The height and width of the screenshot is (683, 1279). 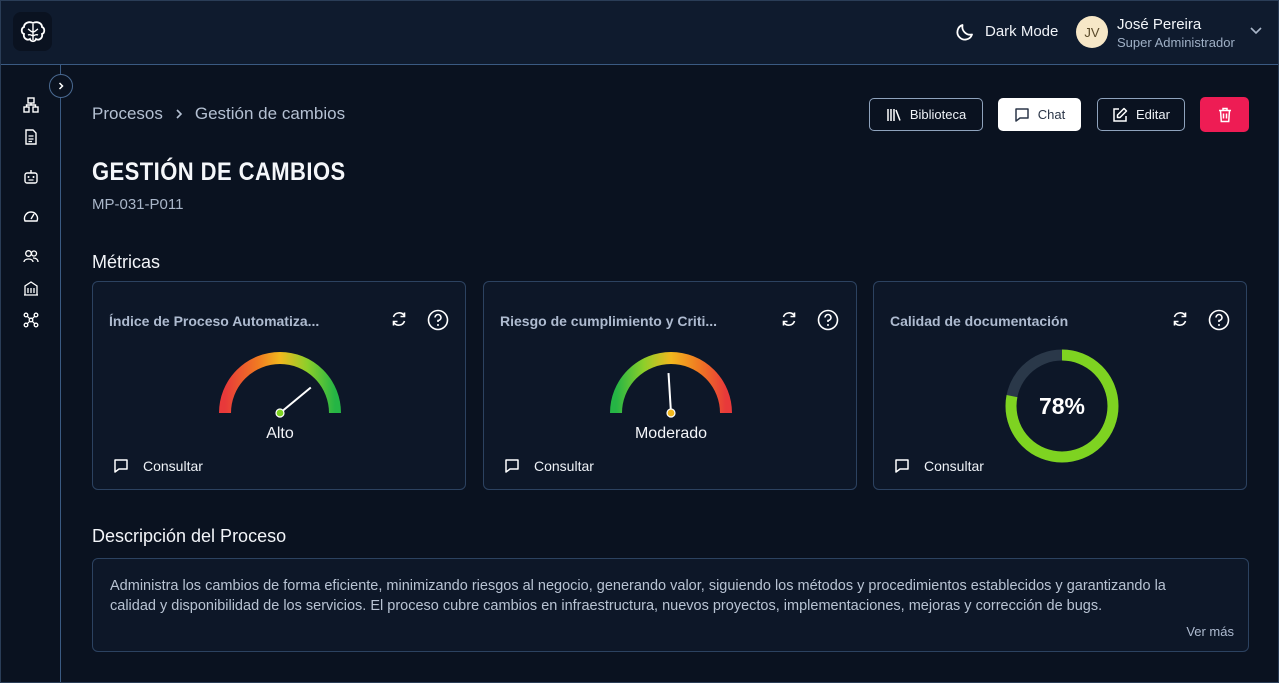 I want to click on page-title: GESTIÓN DE CAMBIOS, so click(x=219, y=172).